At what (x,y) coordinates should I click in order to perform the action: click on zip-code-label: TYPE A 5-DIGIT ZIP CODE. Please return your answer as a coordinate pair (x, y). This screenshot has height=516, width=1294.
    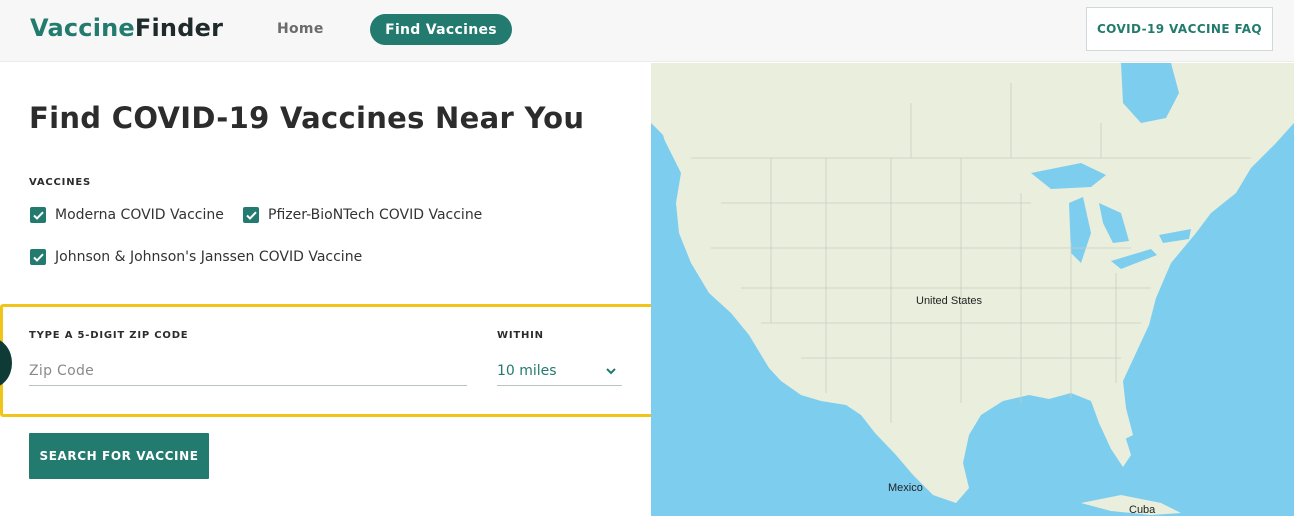
    Looking at the image, I should click on (109, 335).